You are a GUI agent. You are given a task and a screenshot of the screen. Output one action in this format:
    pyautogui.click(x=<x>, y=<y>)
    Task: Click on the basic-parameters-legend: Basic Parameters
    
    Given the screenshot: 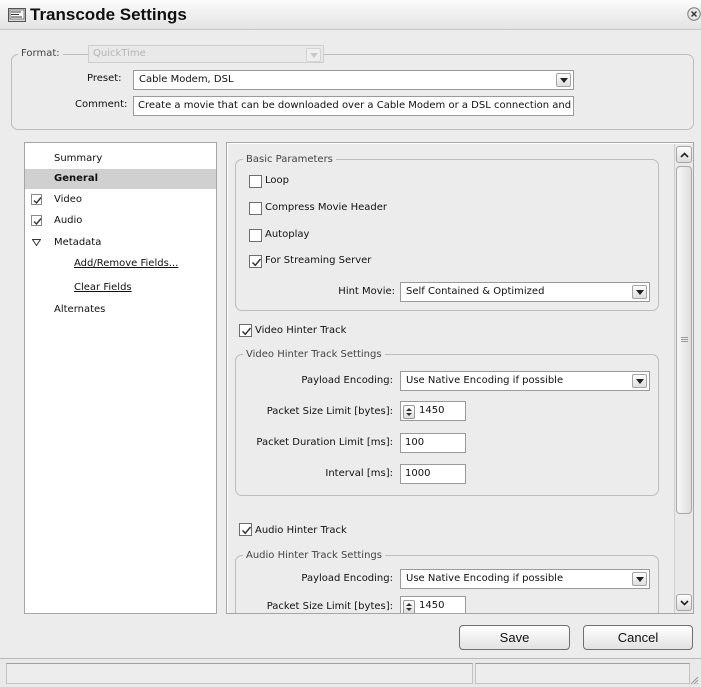 What is the action you would take?
    pyautogui.click(x=289, y=160)
    